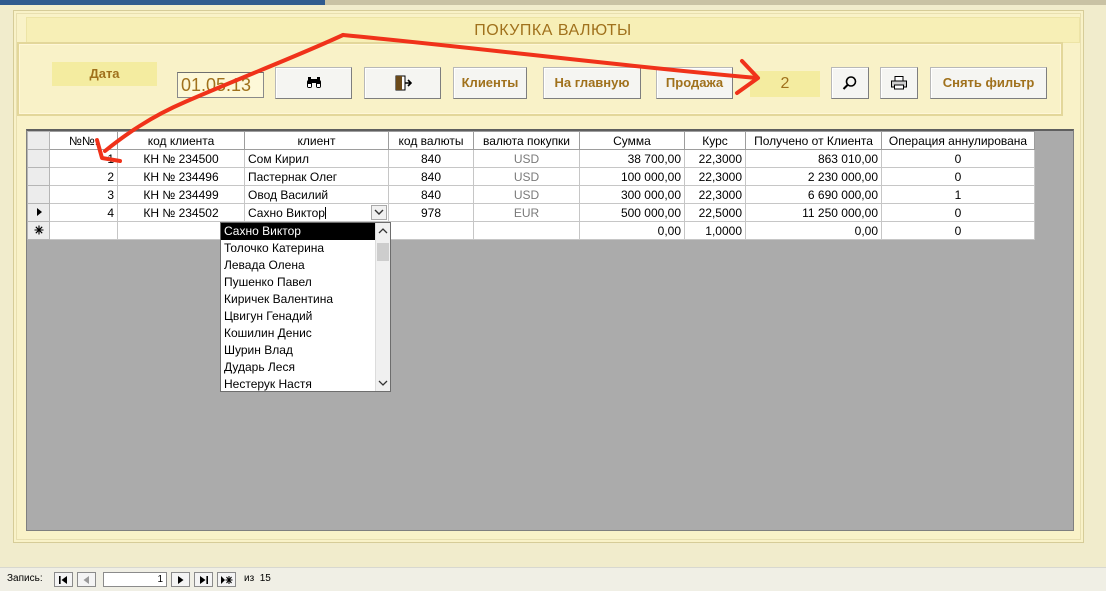 This screenshot has width=1106, height=591. I want to click on cell-num: 2, so click(83, 176).